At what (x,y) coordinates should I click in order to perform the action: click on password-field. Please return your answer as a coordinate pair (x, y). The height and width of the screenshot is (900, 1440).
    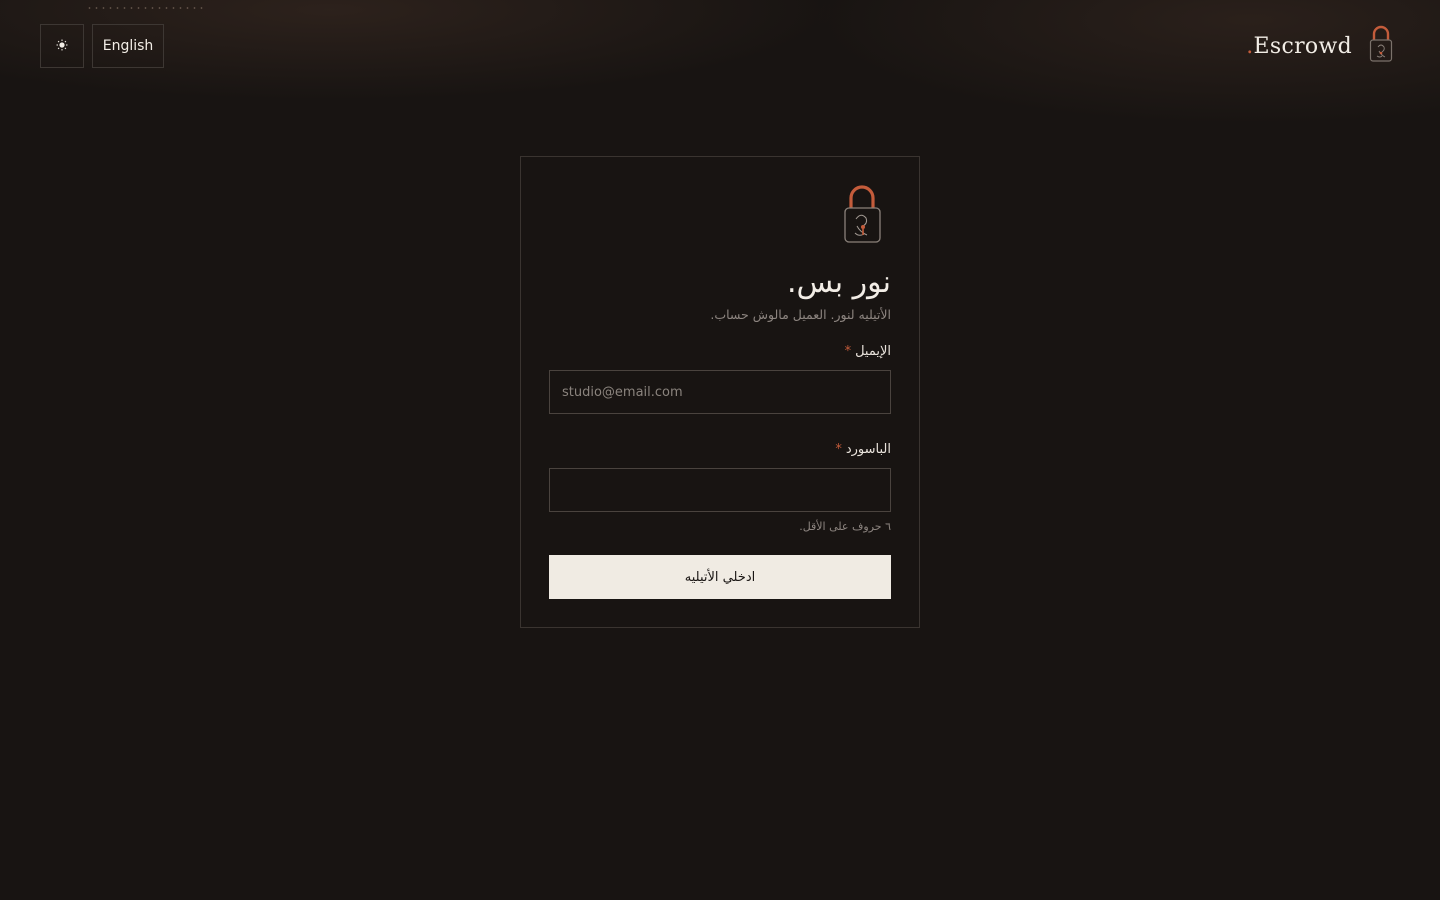
    Looking at the image, I should click on (720, 490).